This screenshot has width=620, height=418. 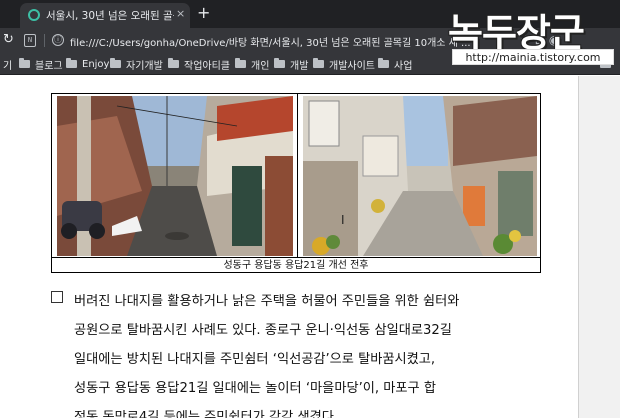 I want to click on info-icon: ⓘ, so click(x=58, y=40).